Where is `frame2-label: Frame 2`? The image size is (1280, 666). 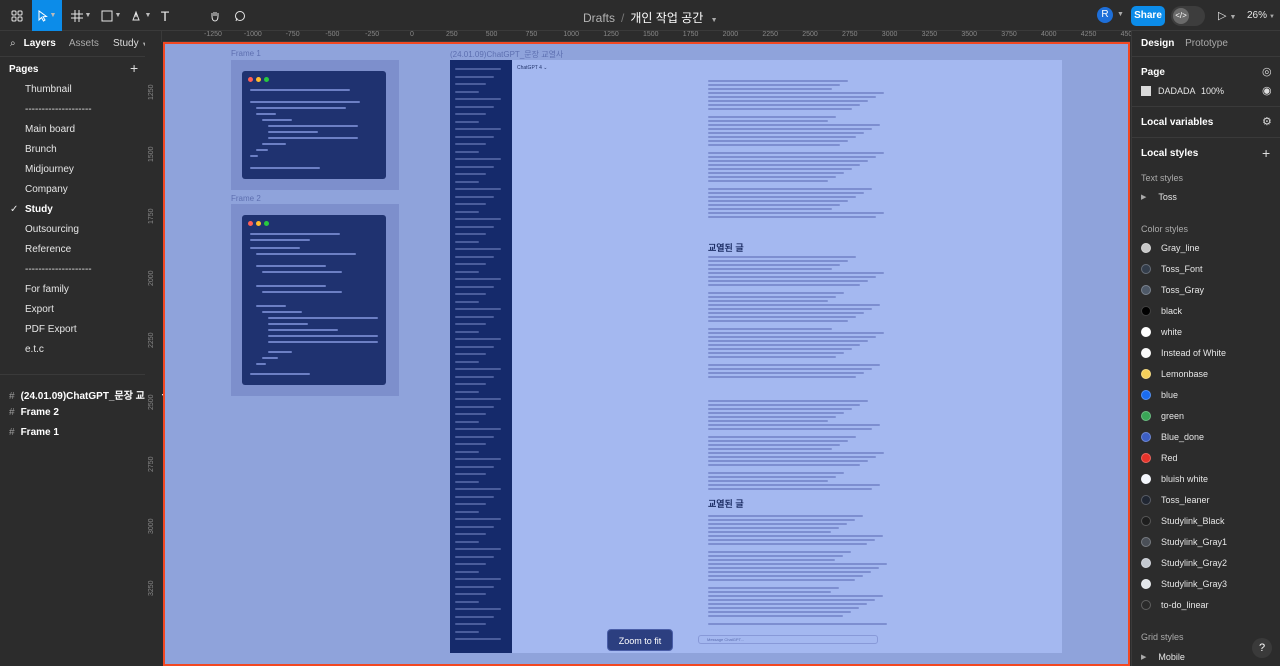 frame2-label: Frame 2 is located at coordinates (246, 198).